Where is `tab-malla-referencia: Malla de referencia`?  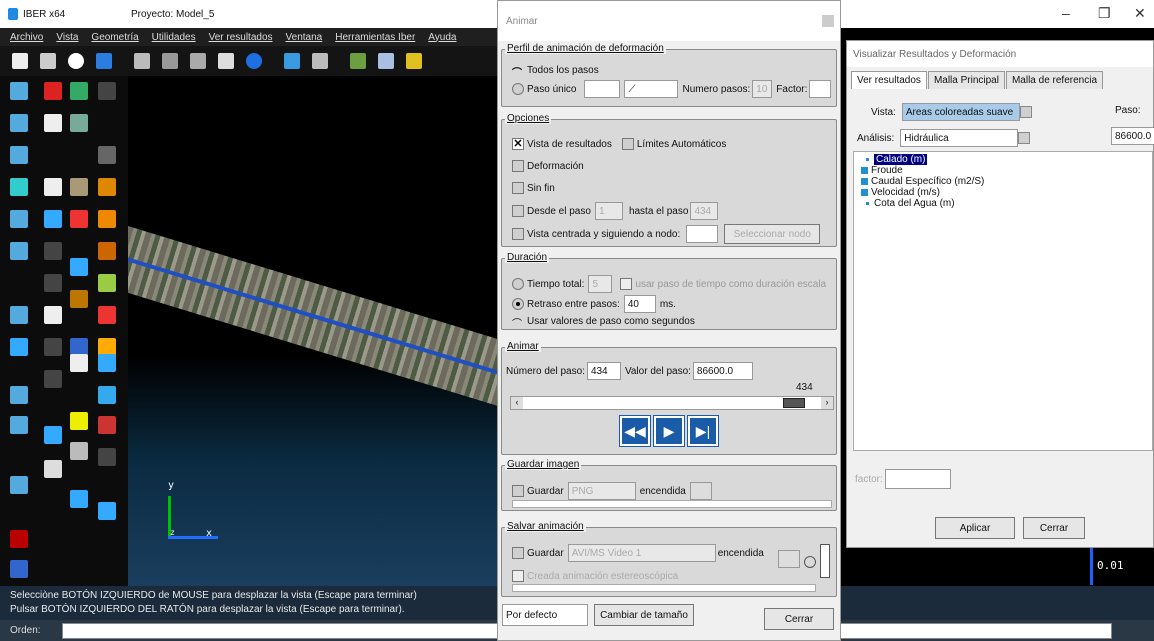
tab-malla-referencia: Malla de referencia is located at coordinates (1054, 80).